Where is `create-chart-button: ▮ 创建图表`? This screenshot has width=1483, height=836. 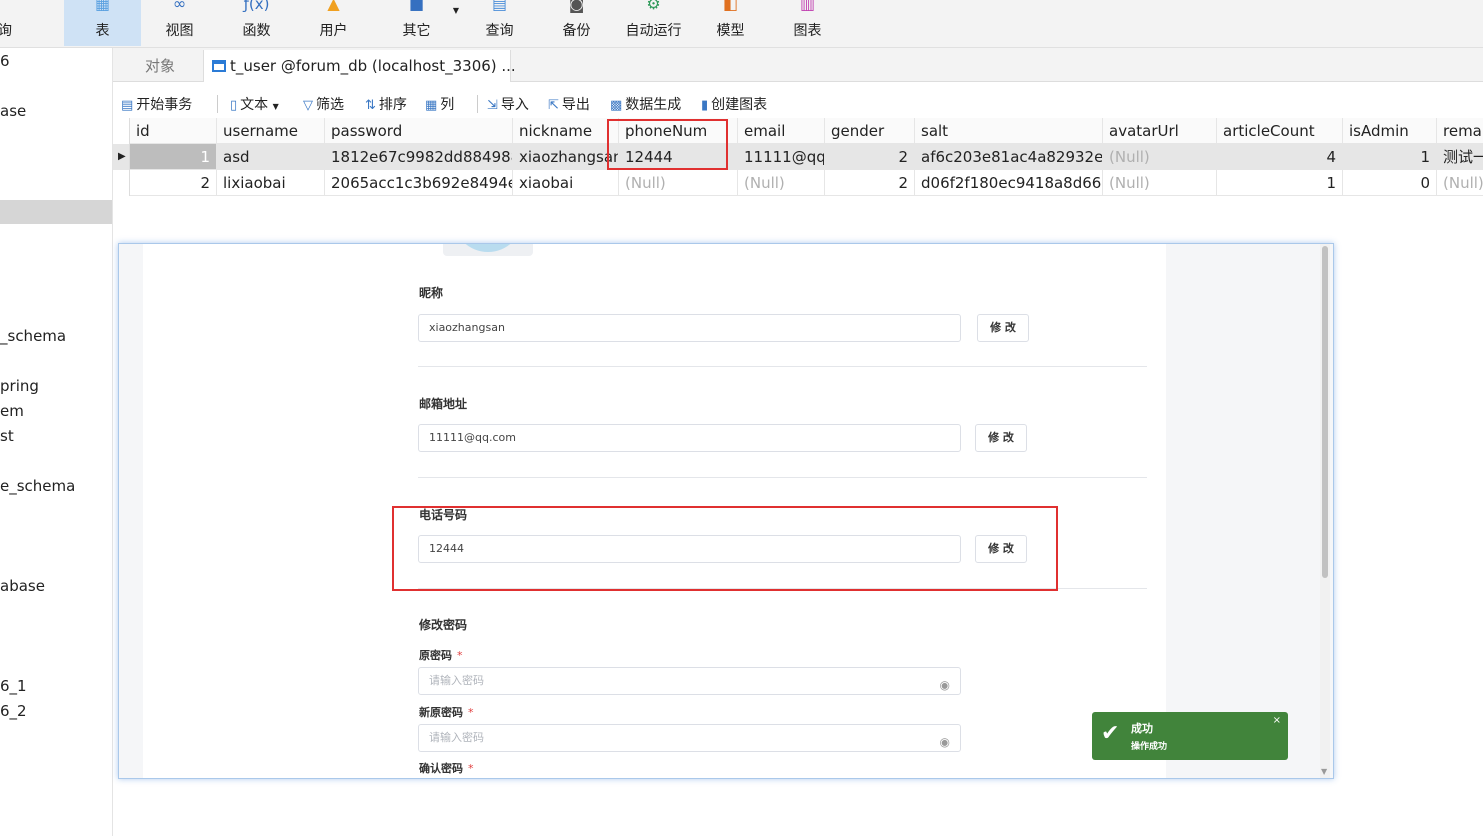
create-chart-button: ▮ 创建图表 is located at coordinates (734, 104).